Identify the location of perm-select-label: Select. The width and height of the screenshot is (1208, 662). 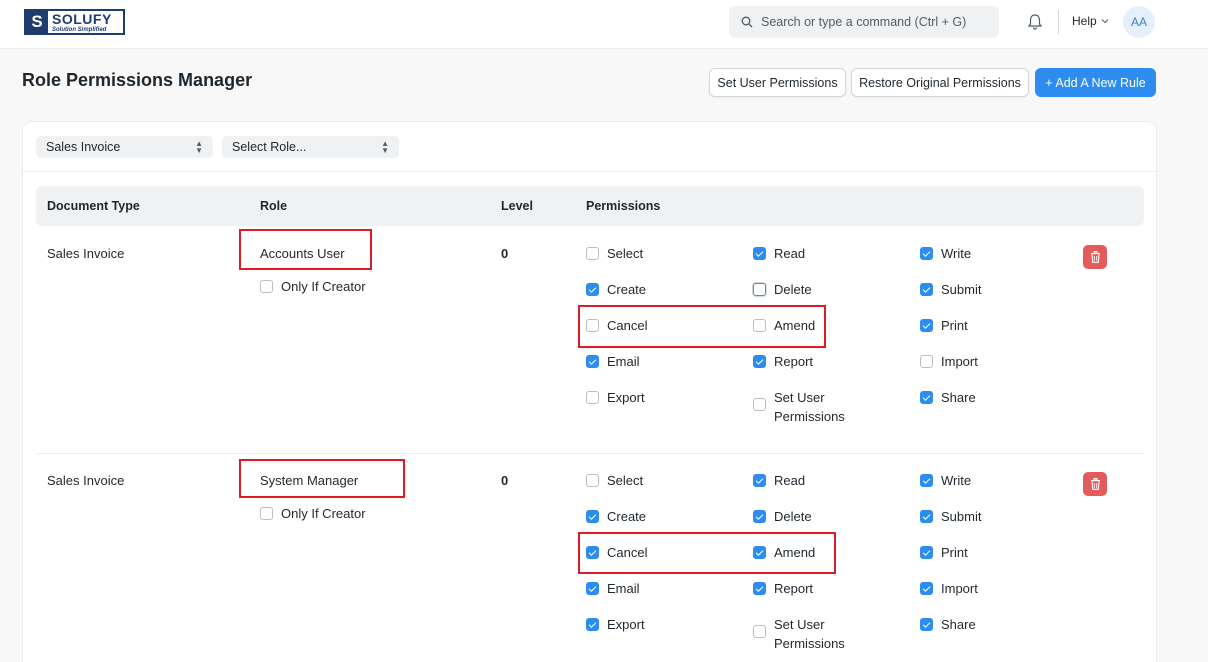
(625, 253).